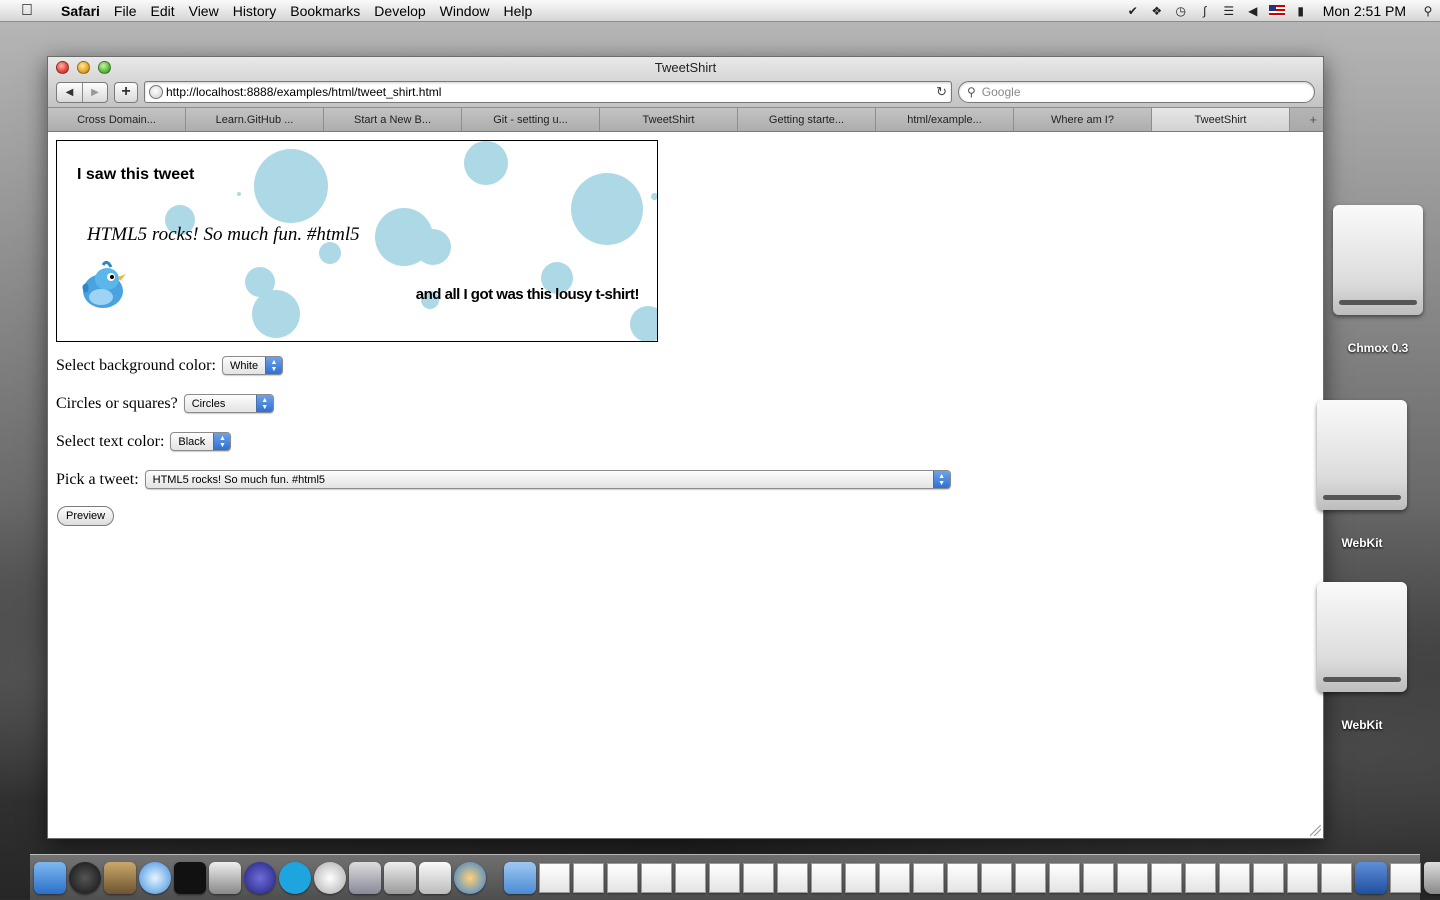  Describe the element at coordinates (255, 11) in the screenshot. I see `menu-history: History` at that location.